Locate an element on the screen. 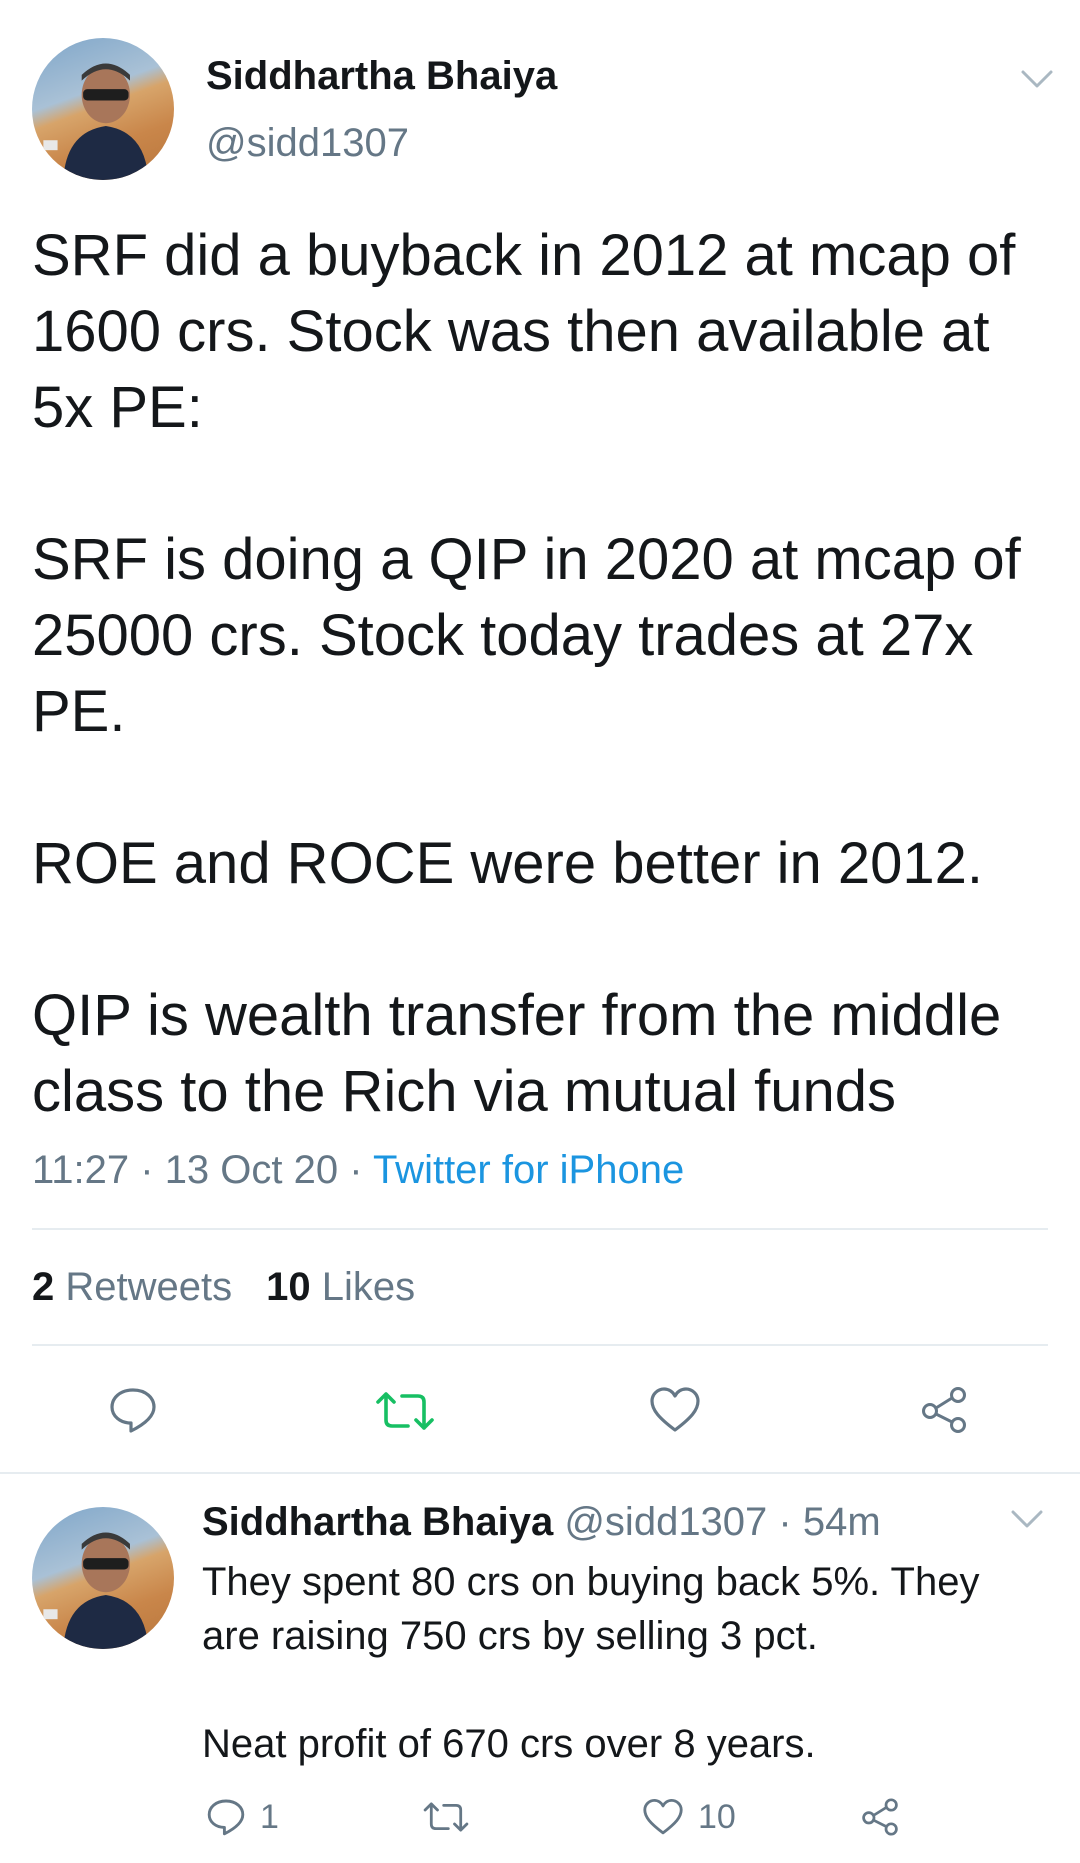  reply-button is located at coordinates (133, 1410).